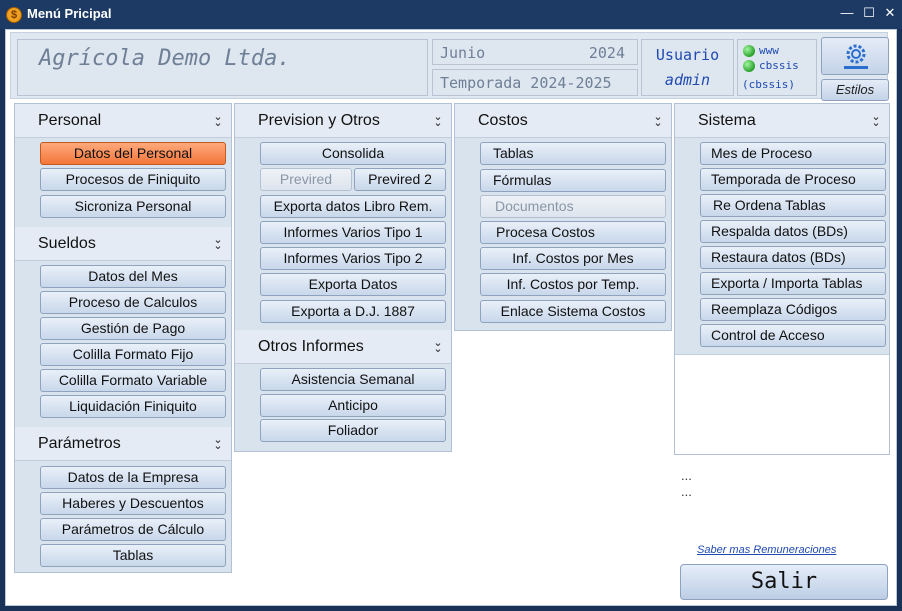 The height and width of the screenshot is (611, 902). What do you see at coordinates (133, 153) in the screenshot?
I see `personal-data-button: Datos del Personal` at bounding box center [133, 153].